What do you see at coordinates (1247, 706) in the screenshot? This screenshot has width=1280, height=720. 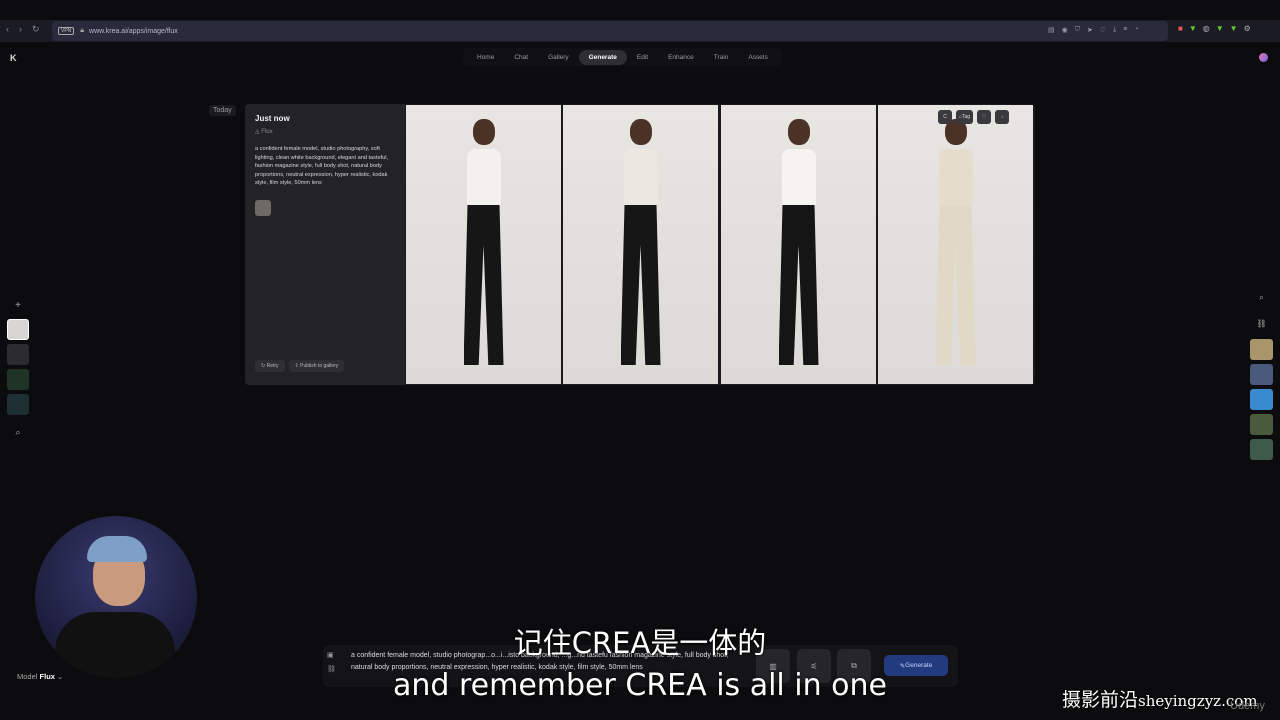 I see `udemy-watermark: Udemy` at bounding box center [1247, 706].